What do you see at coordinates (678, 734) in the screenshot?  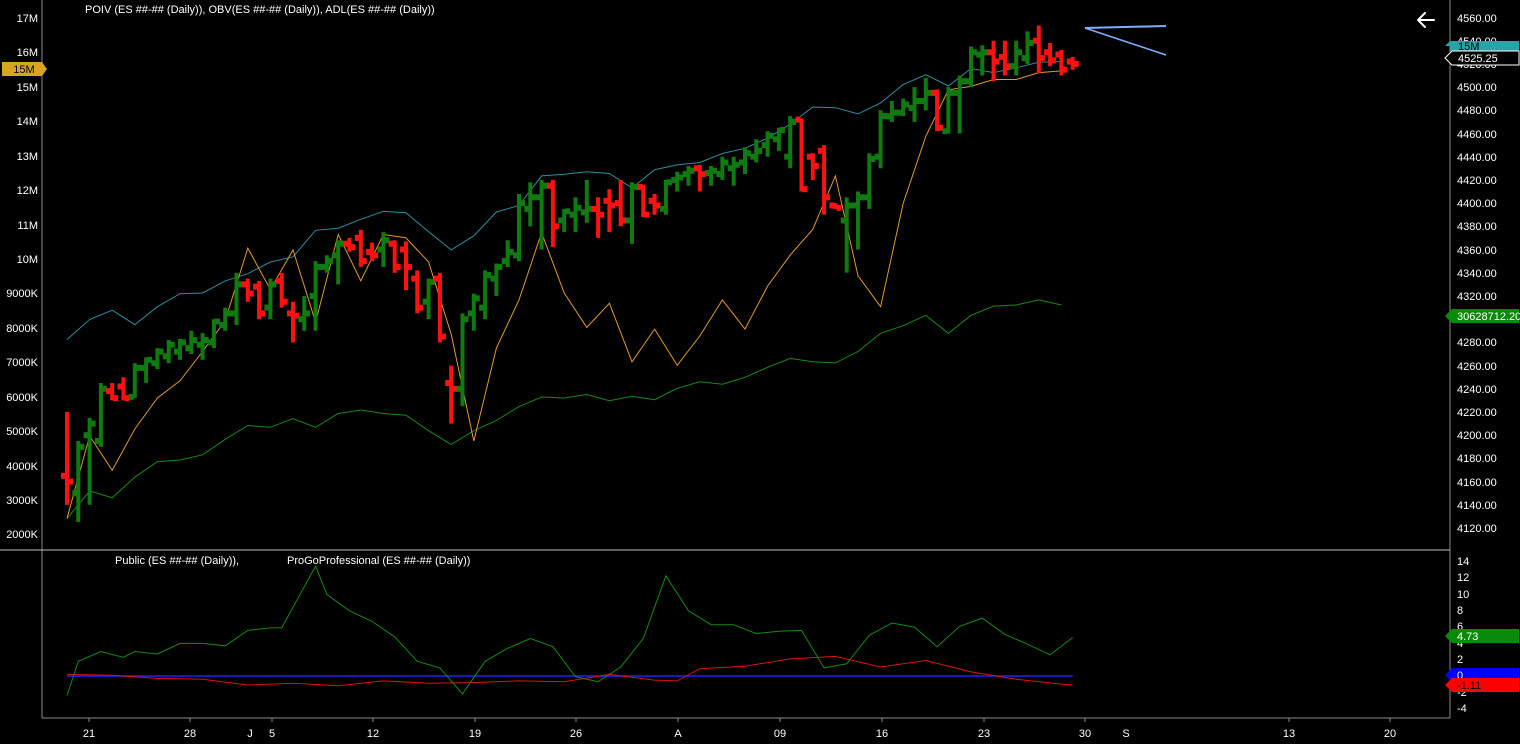 I see `x-tick: A` at bounding box center [678, 734].